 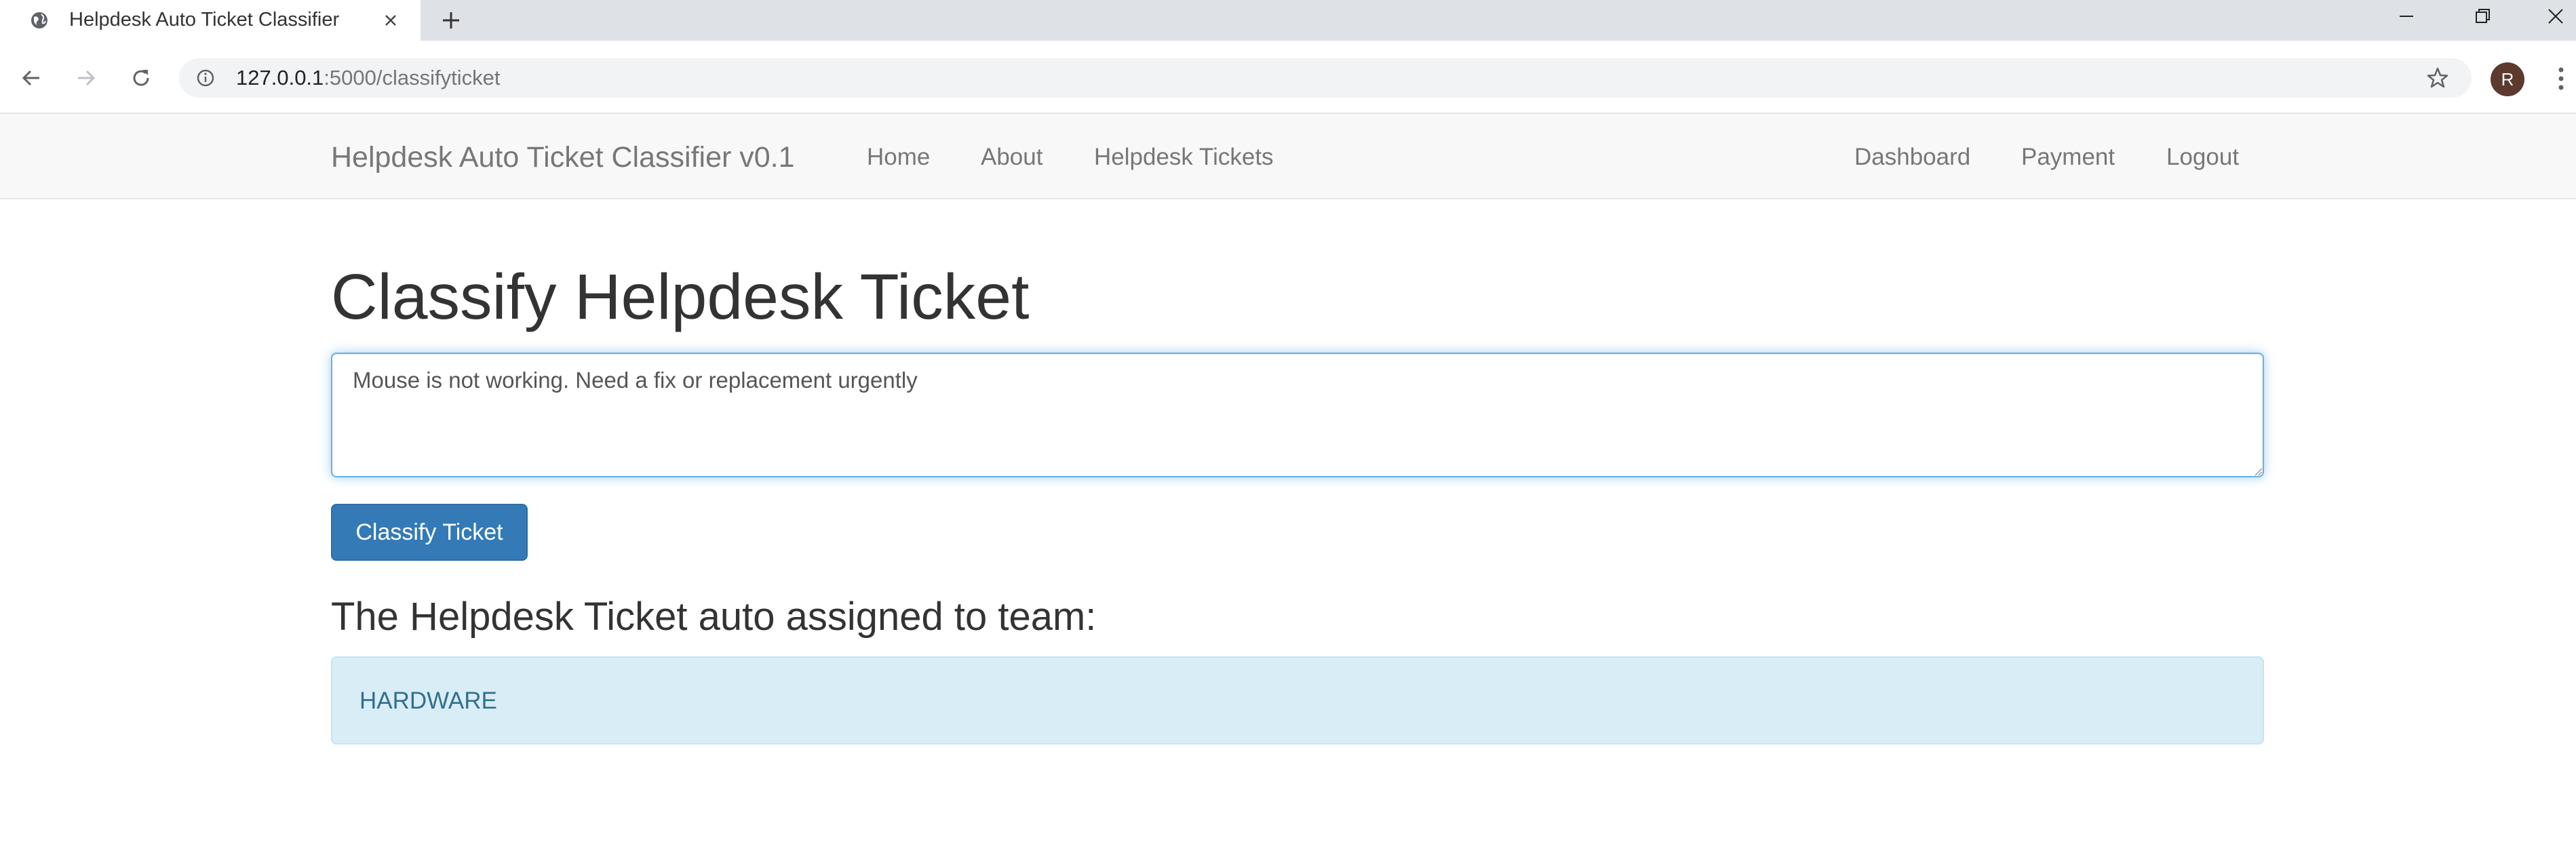 I want to click on globe-icon, so click(x=39, y=20).